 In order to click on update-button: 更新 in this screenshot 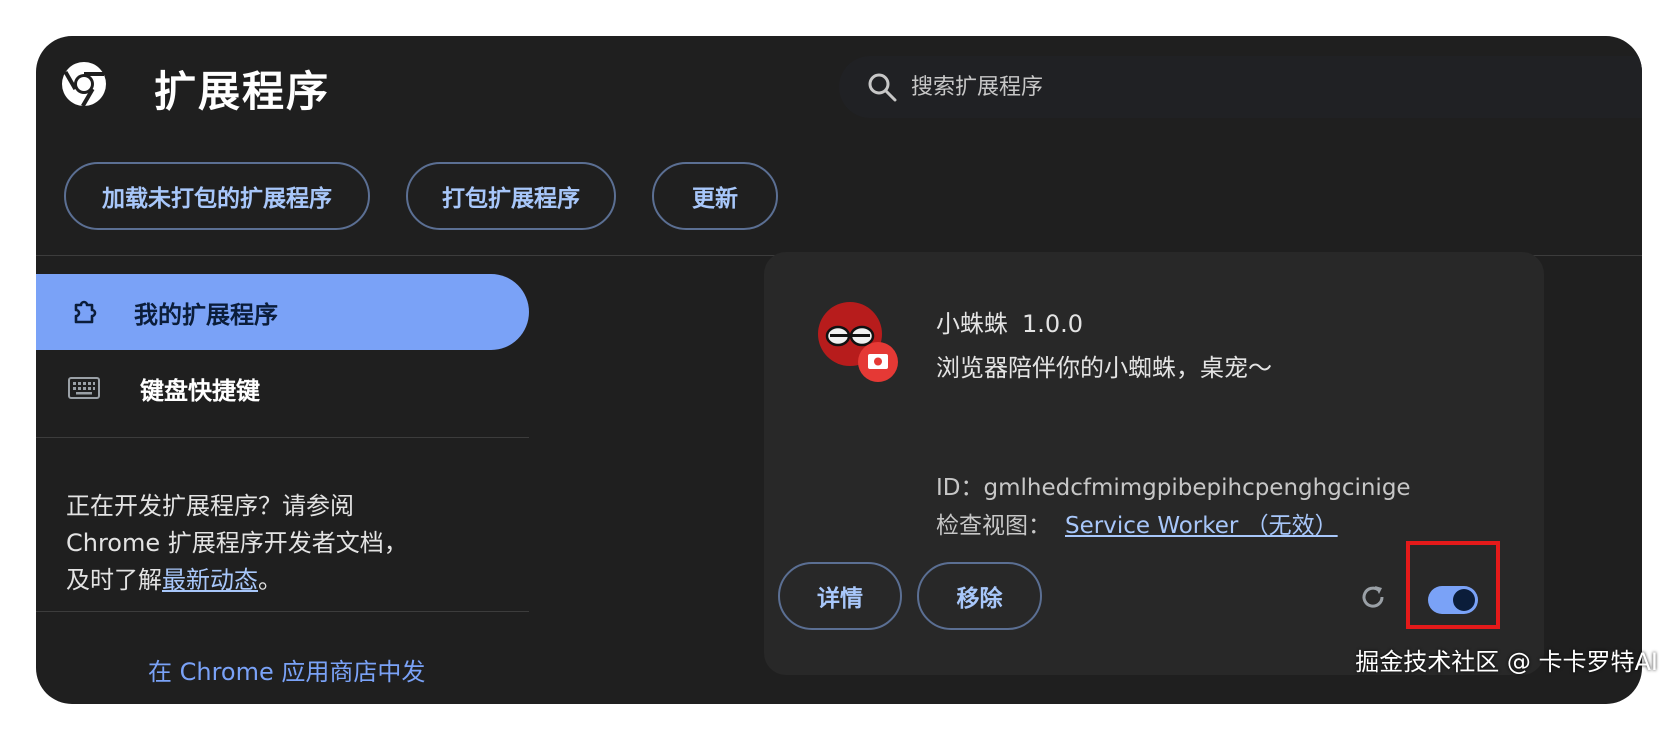, I will do `click(715, 196)`.